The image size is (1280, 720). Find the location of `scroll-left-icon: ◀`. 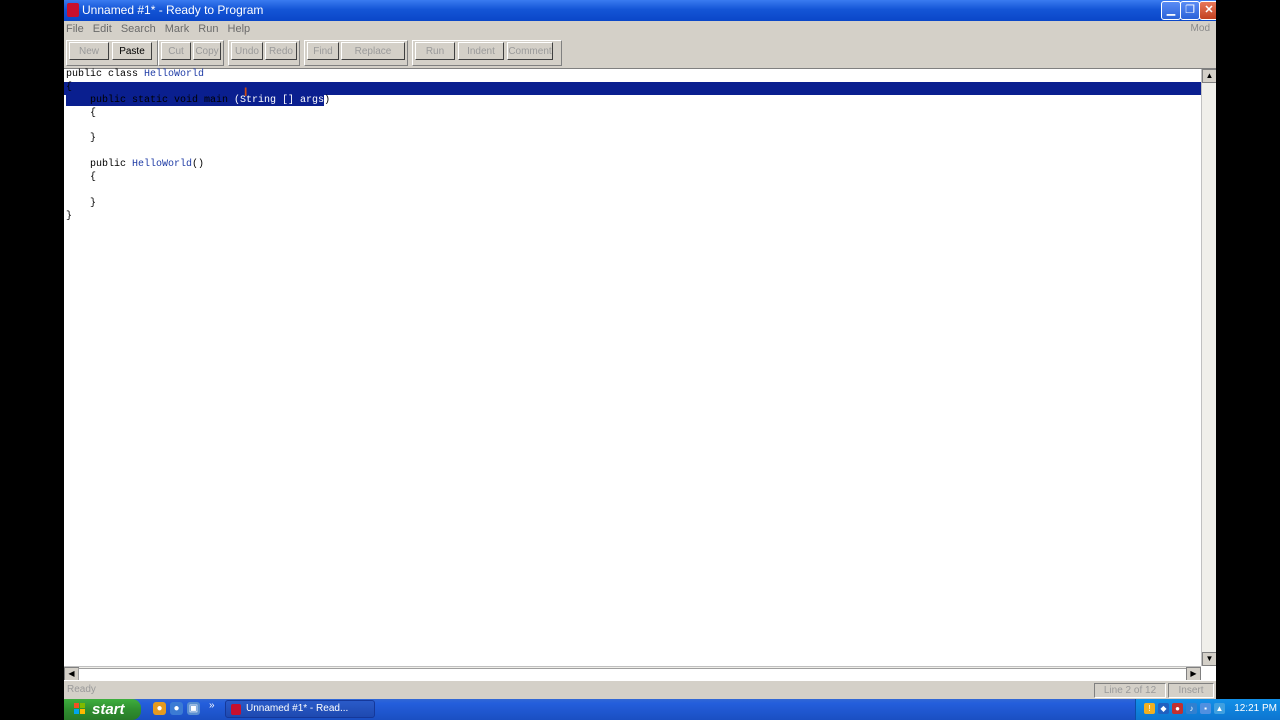

scroll-left-icon: ◀ is located at coordinates (71, 674).